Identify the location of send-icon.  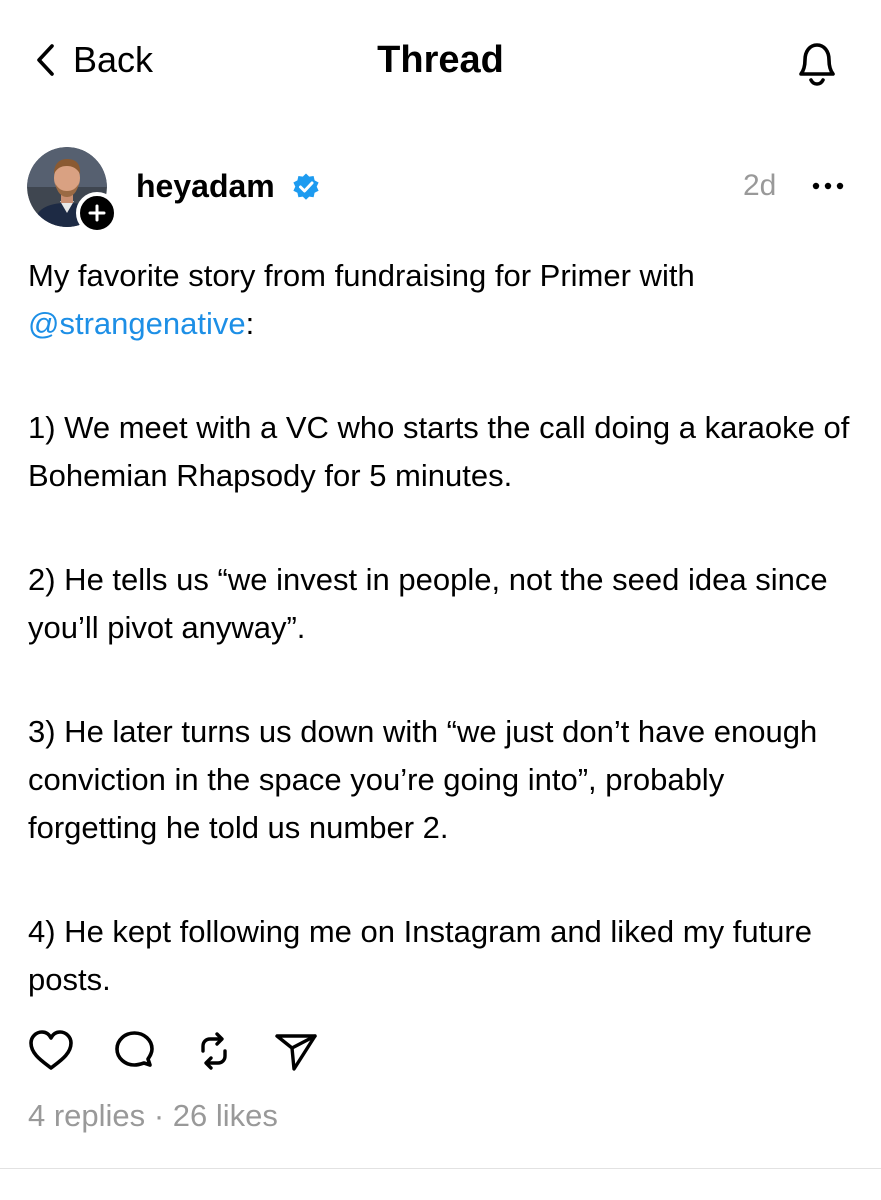
(296, 1051).